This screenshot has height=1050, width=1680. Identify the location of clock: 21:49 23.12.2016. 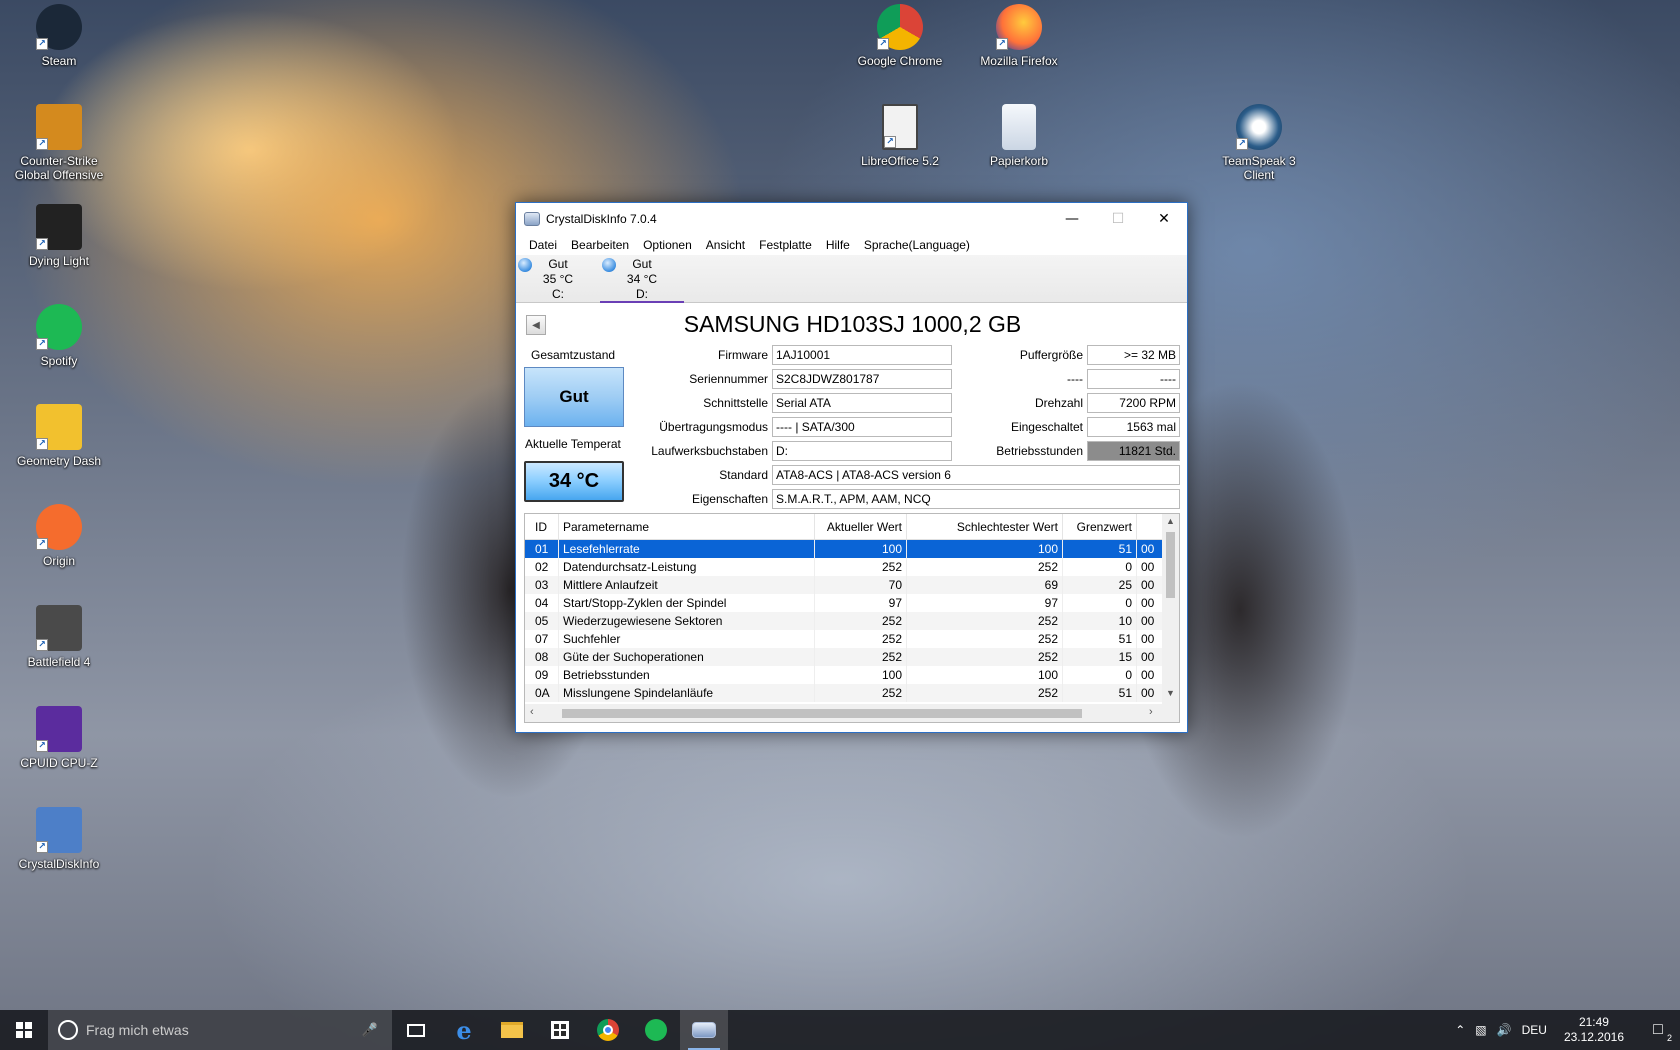
(1594, 1030).